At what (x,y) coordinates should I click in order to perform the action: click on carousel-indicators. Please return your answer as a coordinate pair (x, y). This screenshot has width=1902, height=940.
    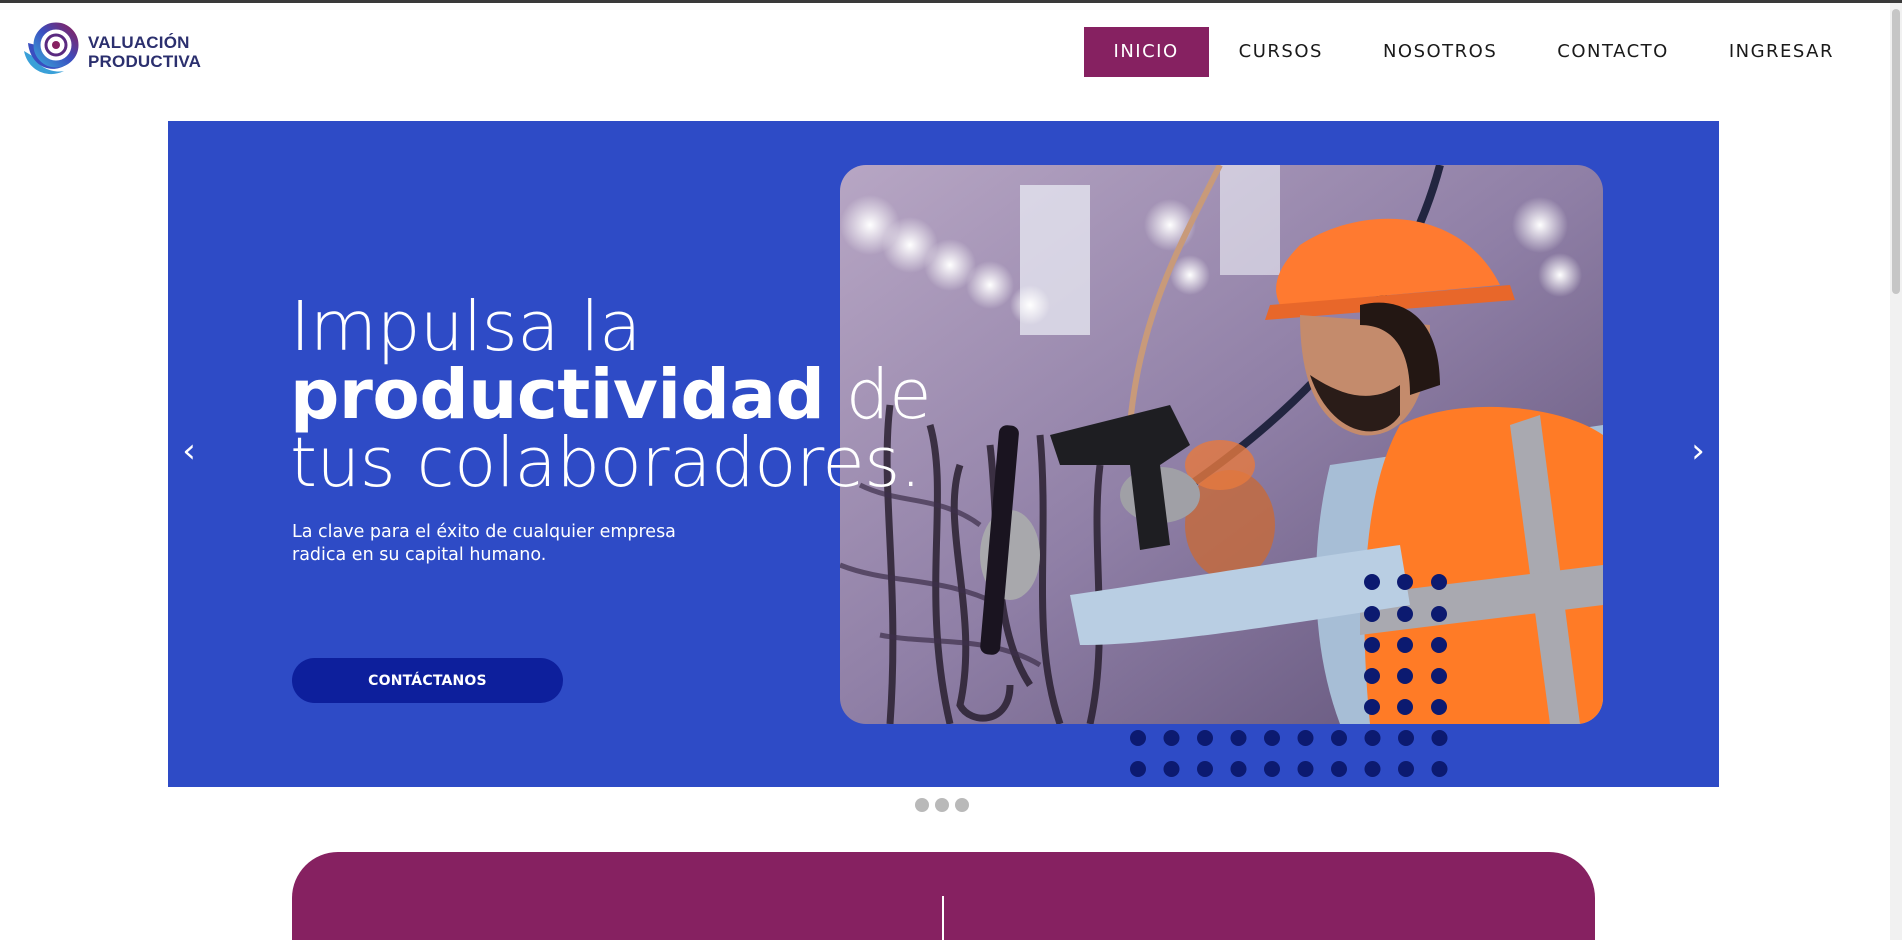
    Looking at the image, I should click on (942, 805).